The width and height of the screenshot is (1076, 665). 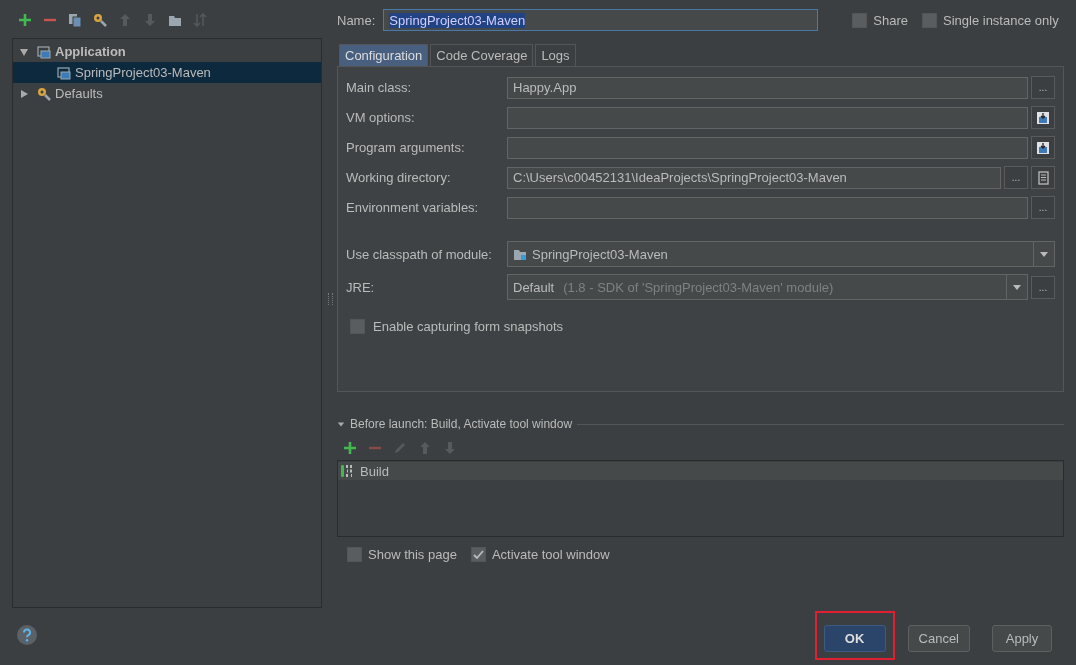 I want to click on name-field: SpringProject03-Maven, so click(x=601, y=20).